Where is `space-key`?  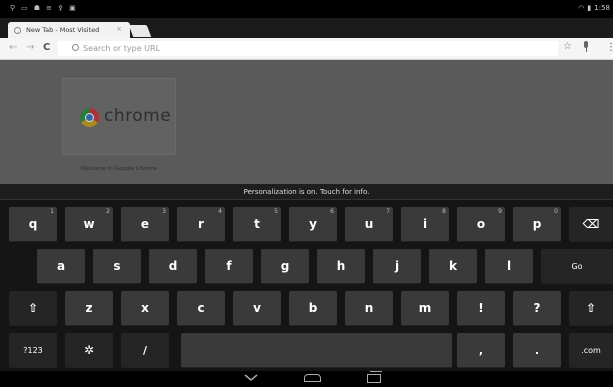
space-key is located at coordinates (316, 350).